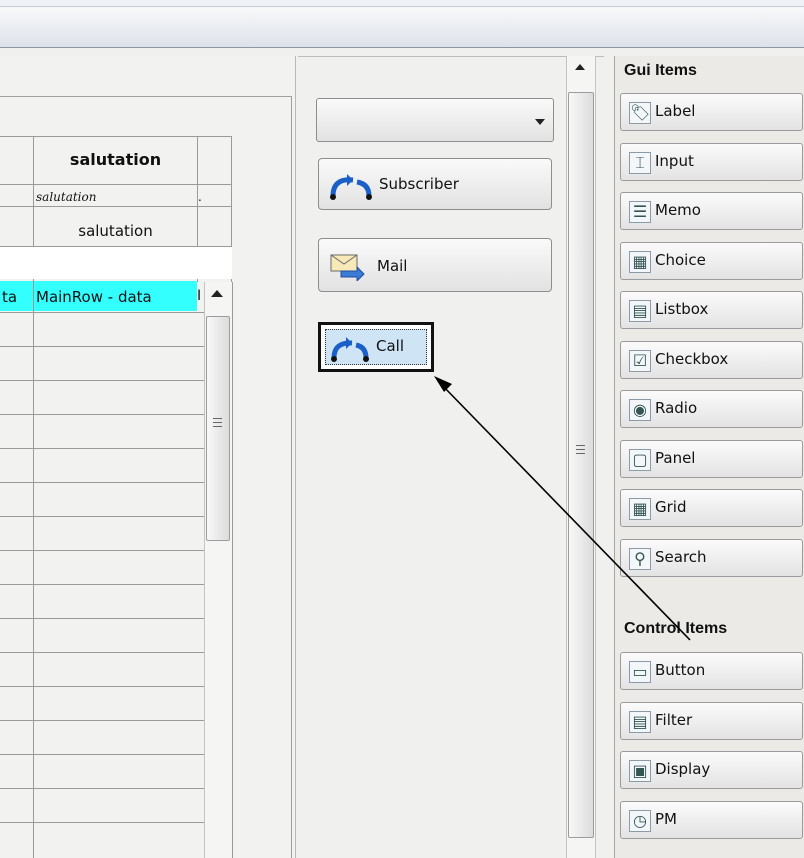 This screenshot has height=858, width=804. I want to click on gui-item-checkbox: ☑ Checkbox, so click(711, 359).